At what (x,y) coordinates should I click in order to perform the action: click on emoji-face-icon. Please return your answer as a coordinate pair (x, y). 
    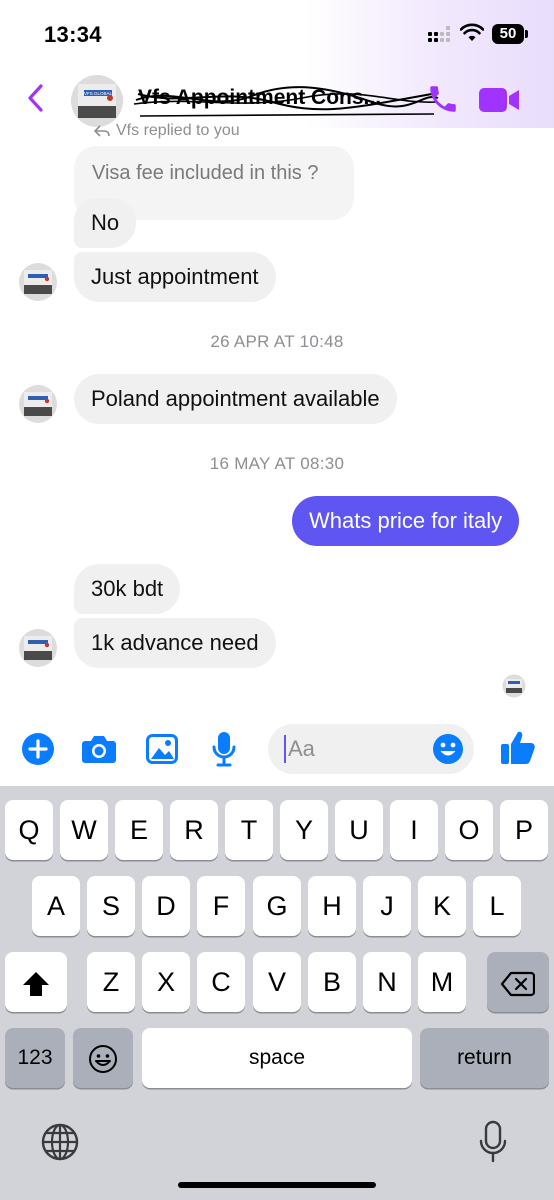
    Looking at the image, I should click on (103, 1059).